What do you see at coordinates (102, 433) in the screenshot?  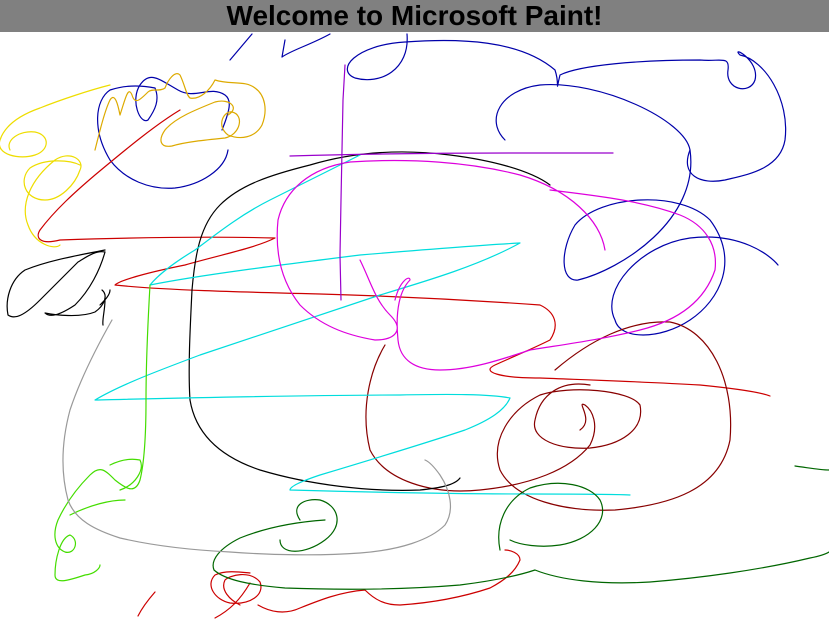 I see `green-stroke` at bounding box center [102, 433].